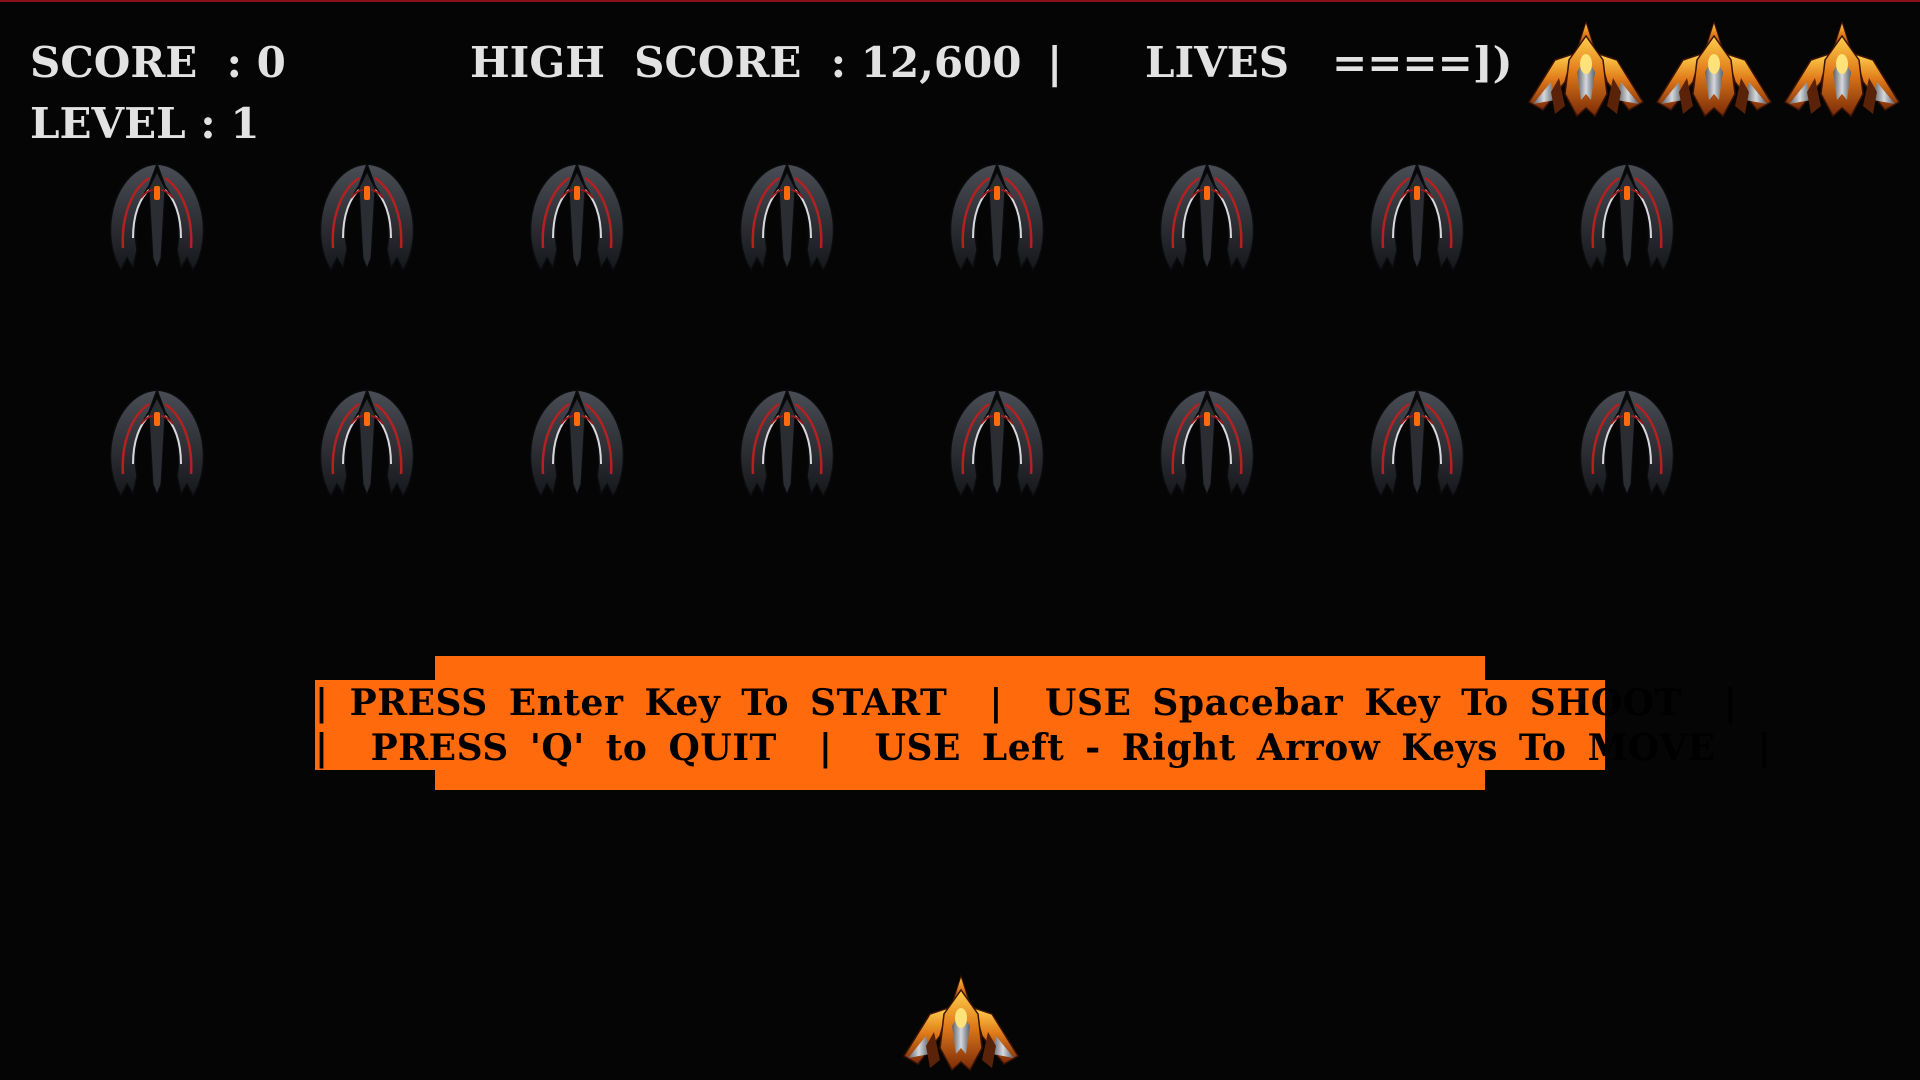 The image size is (1920, 1080). I want to click on lives-gauge: ====]), so click(1422, 62).